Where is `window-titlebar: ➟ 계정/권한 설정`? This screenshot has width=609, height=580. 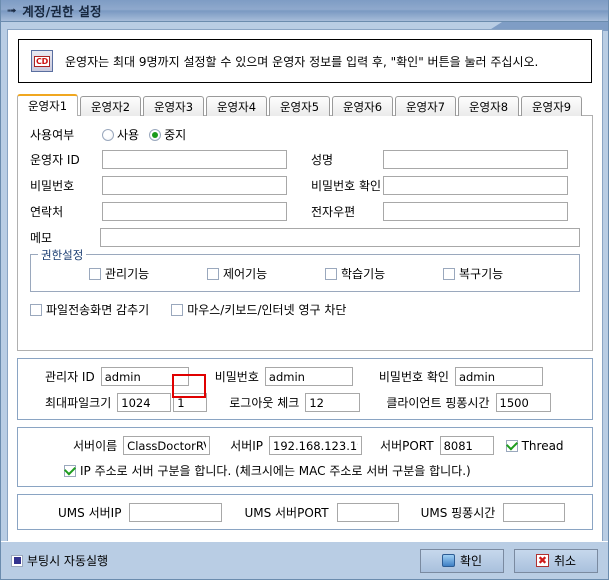 window-titlebar: ➟ 계정/권한 설정 is located at coordinates (304, 11).